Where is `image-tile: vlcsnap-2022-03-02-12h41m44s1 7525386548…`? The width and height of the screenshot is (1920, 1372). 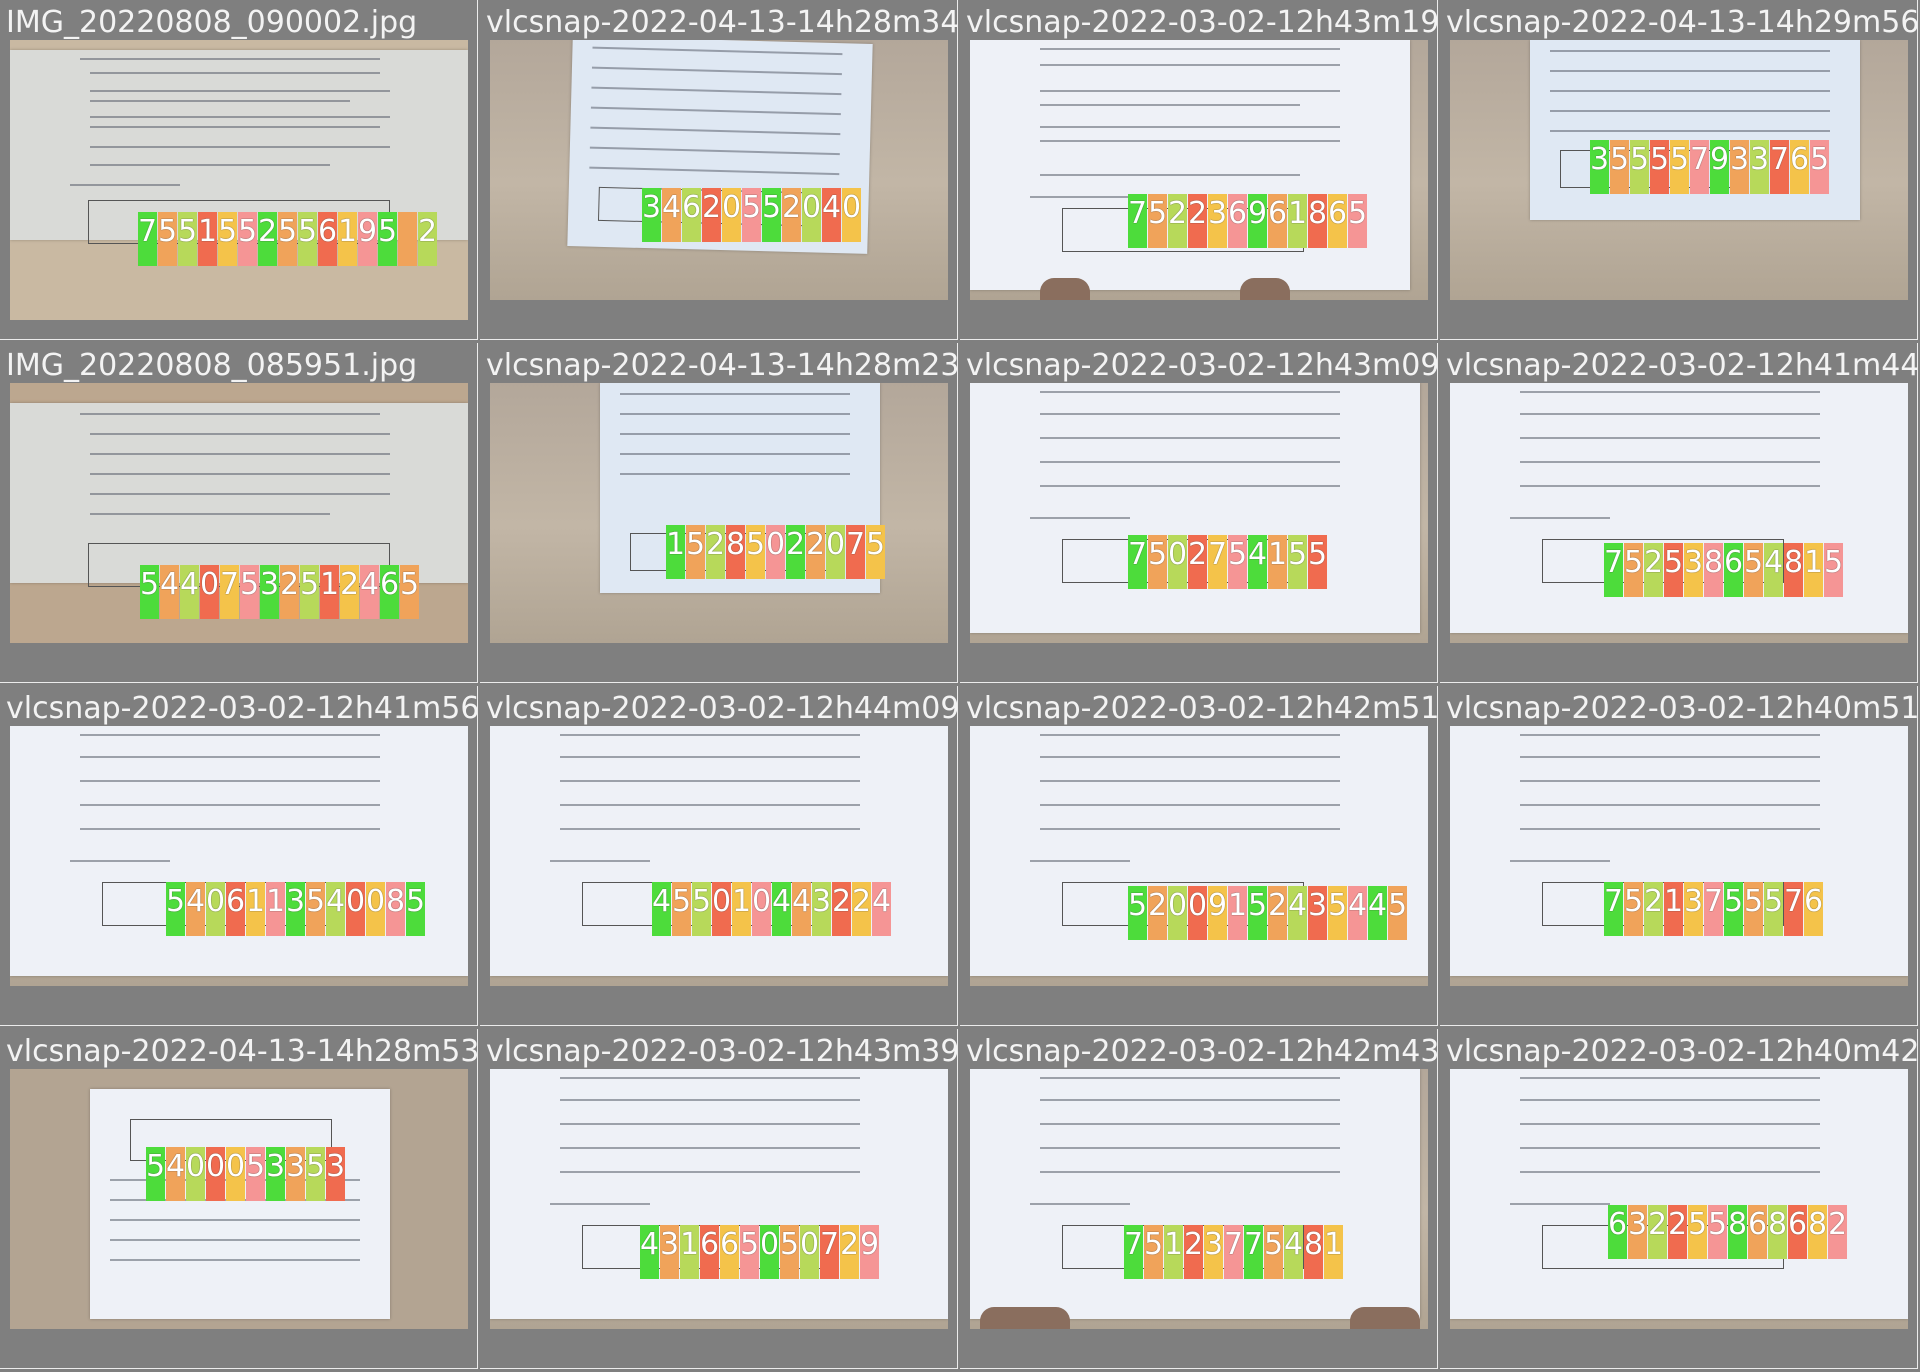 image-tile: vlcsnap-2022-03-02-12h41m44s1 7525386548… is located at coordinates (1679, 513).